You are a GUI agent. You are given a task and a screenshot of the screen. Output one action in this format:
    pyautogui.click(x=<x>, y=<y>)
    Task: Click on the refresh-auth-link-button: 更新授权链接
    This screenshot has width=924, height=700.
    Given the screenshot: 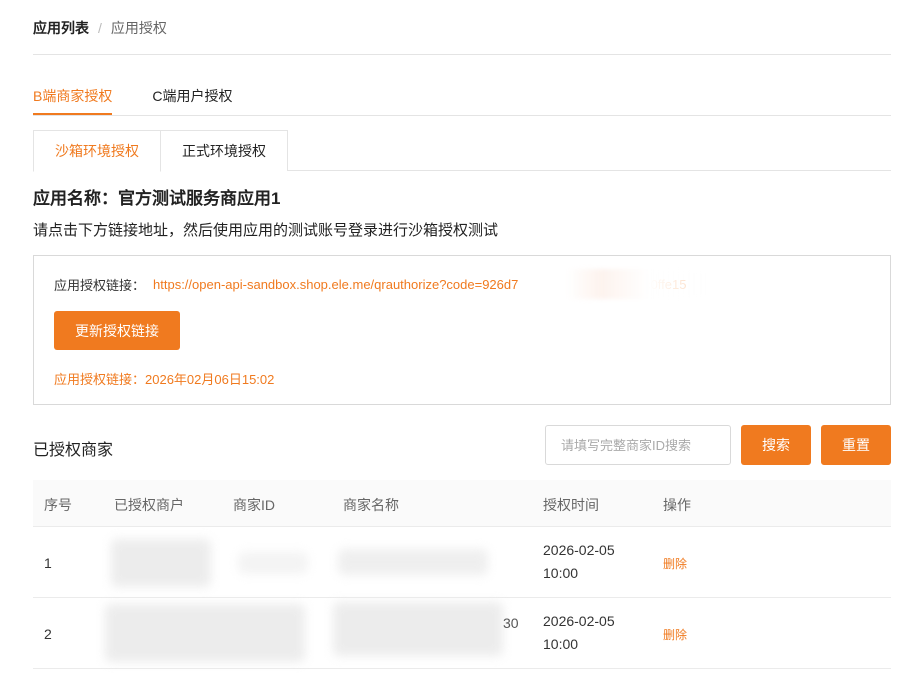 What is the action you would take?
    pyautogui.click(x=117, y=330)
    